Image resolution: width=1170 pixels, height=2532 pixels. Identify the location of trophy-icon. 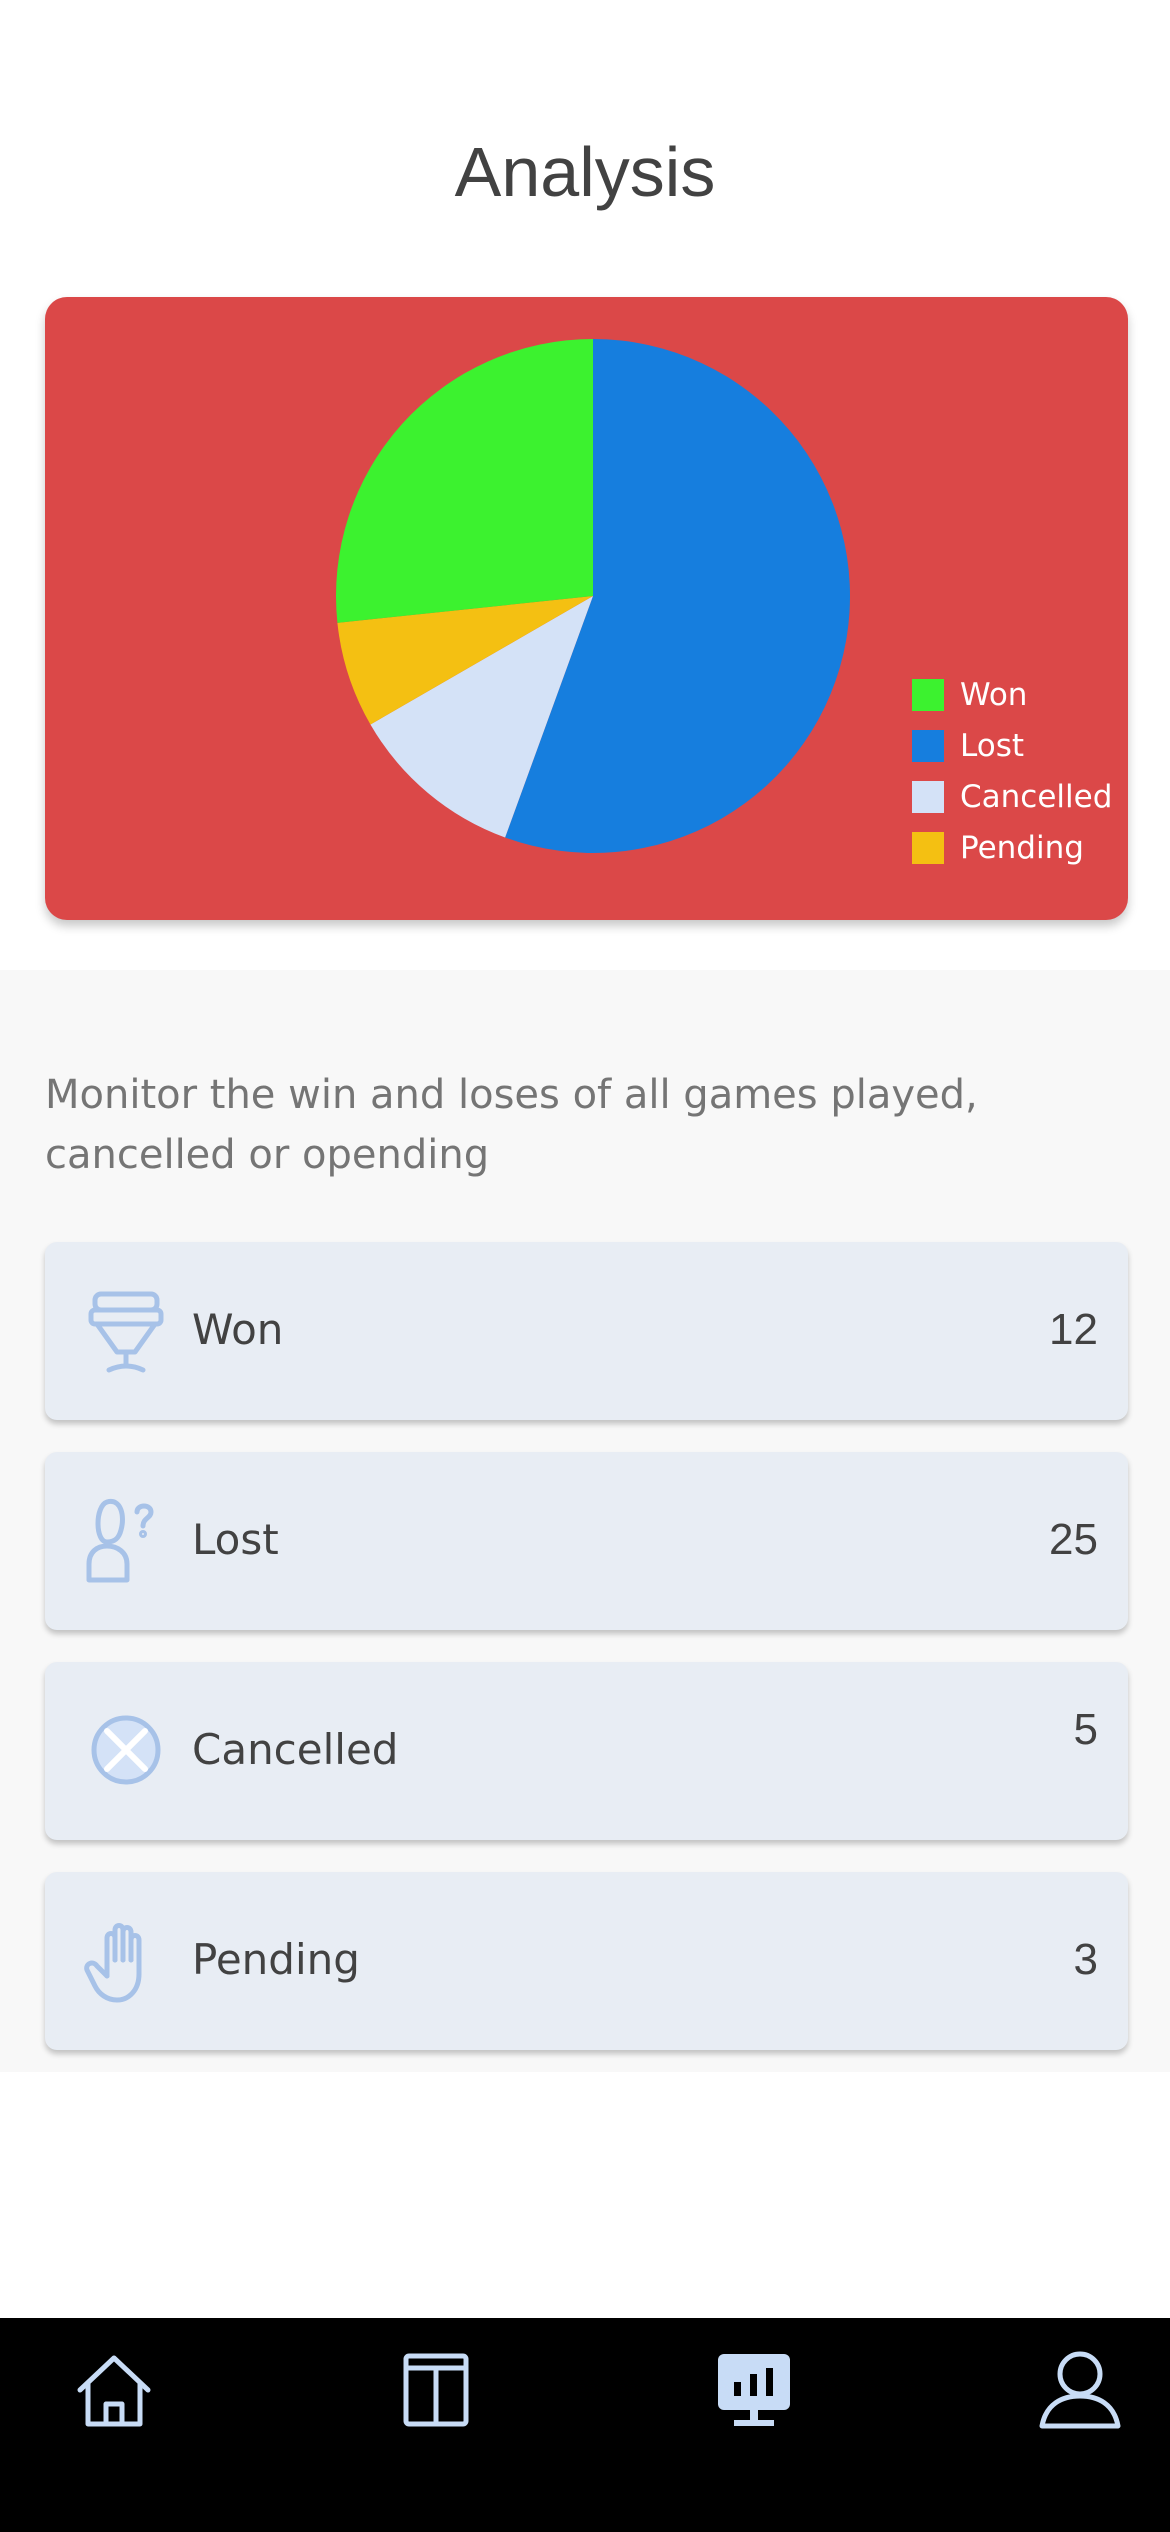
(126, 1332).